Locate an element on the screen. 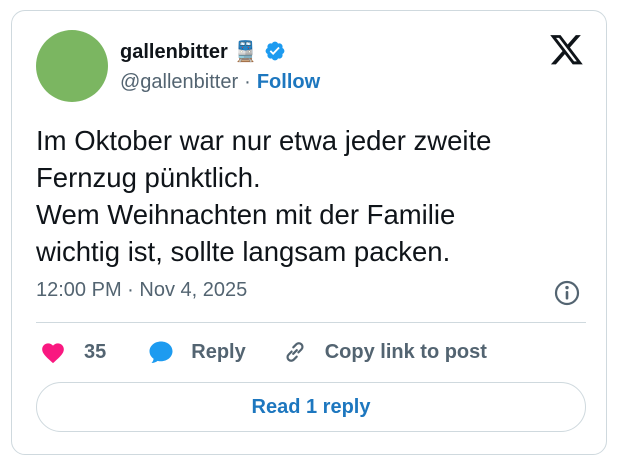 The image size is (620, 466). link-icon is located at coordinates (295, 352).